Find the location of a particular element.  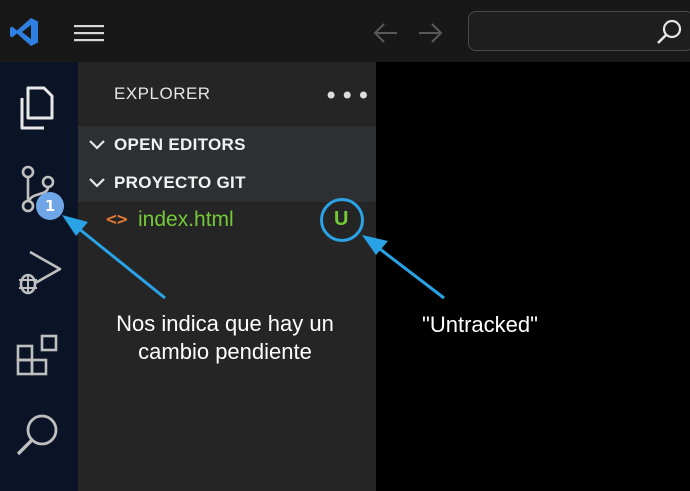

arrow-right-icon is located at coordinates (431, 33).